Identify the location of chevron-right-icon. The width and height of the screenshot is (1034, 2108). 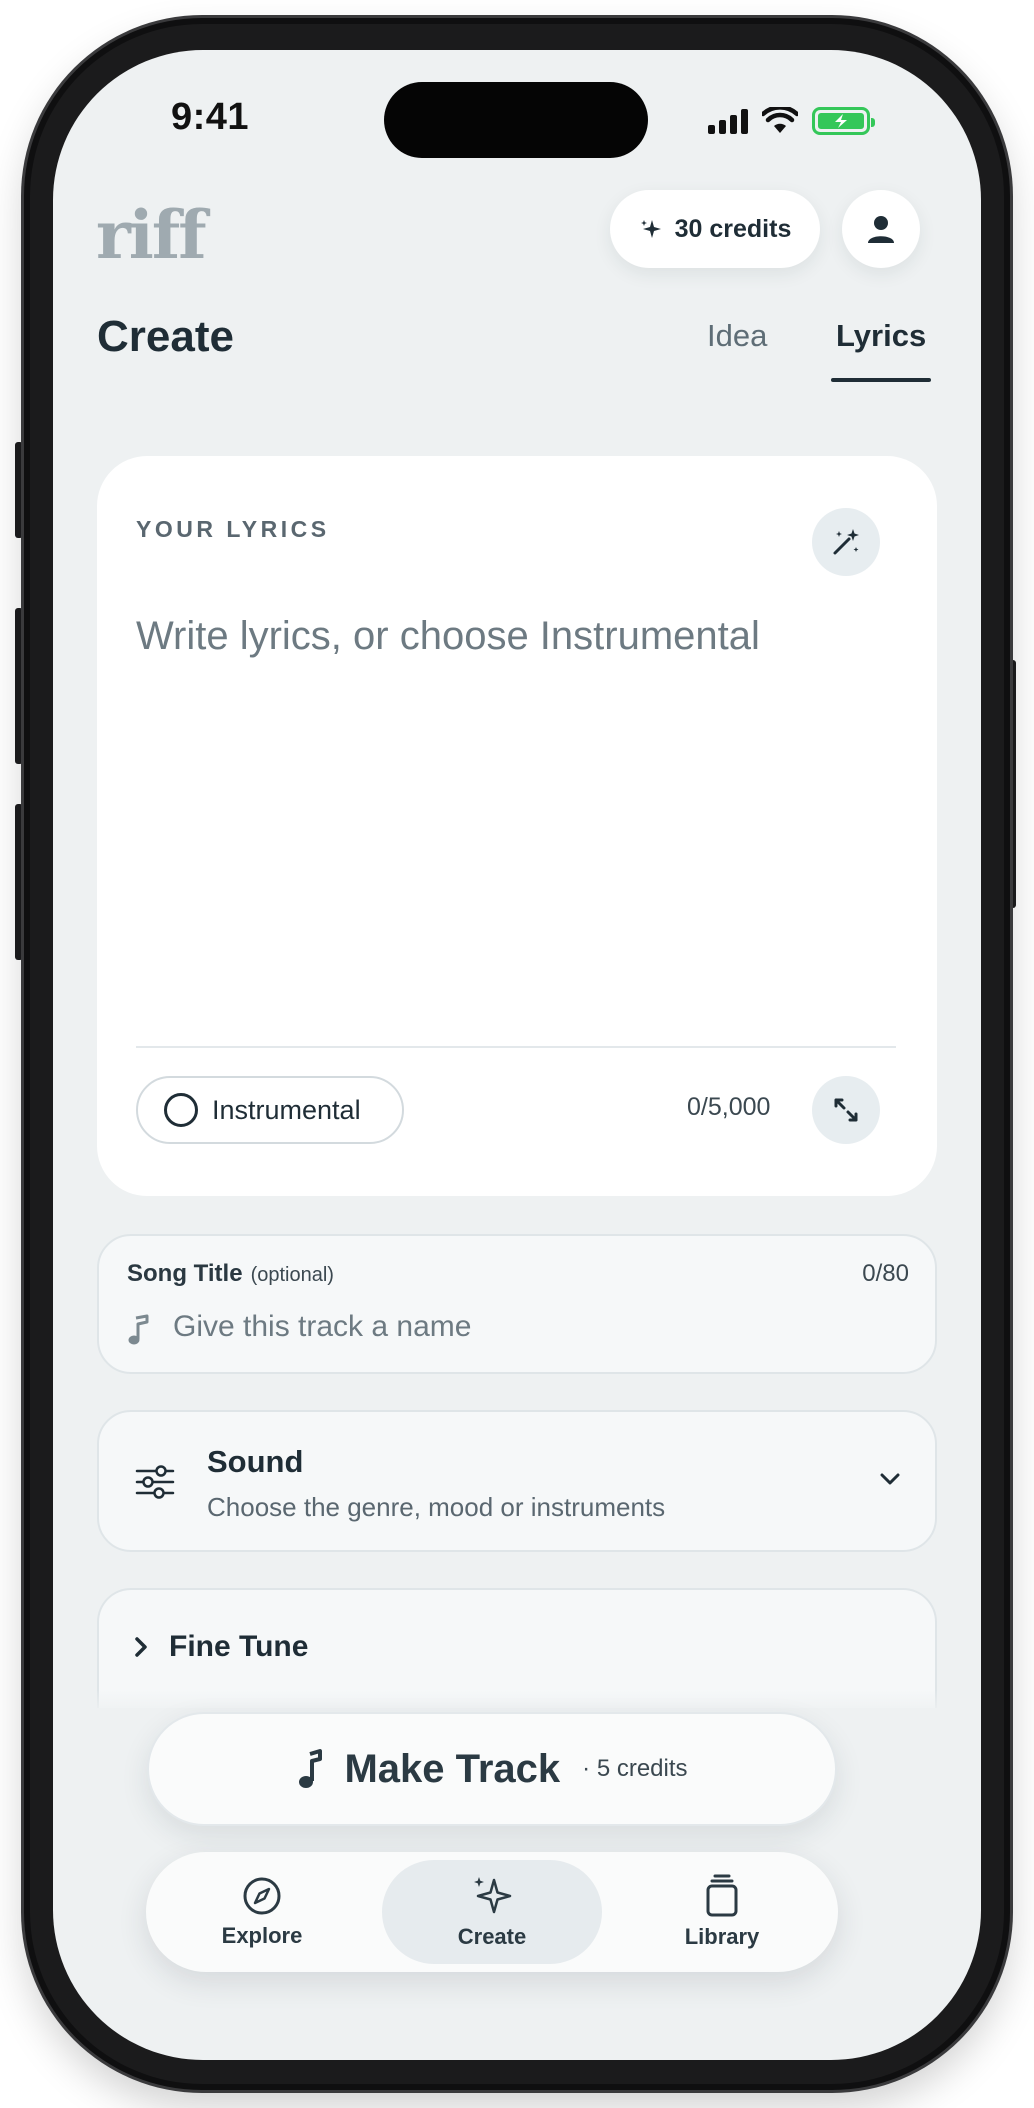
(141, 1647).